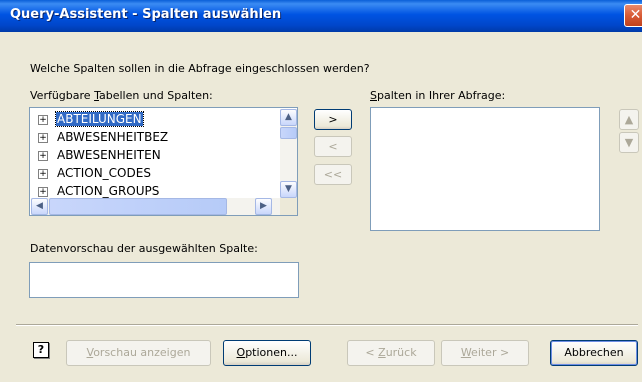 The width and height of the screenshot is (642, 382). What do you see at coordinates (288, 133) in the screenshot?
I see `vertical-scroll-thumb` at bounding box center [288, 133].